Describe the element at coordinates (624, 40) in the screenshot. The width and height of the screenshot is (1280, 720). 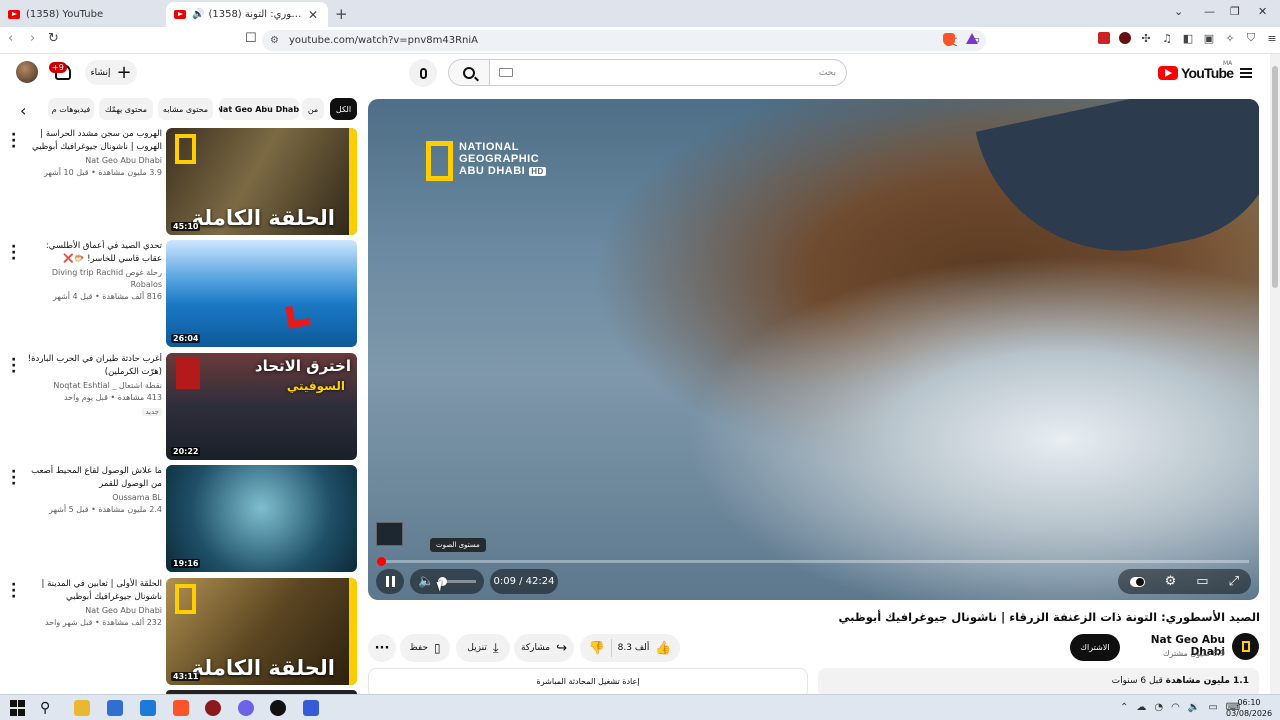
I see `url-bar: ⚙ youtube.com/watch?v=pnv8m43RniA 文 ▭` at that location.